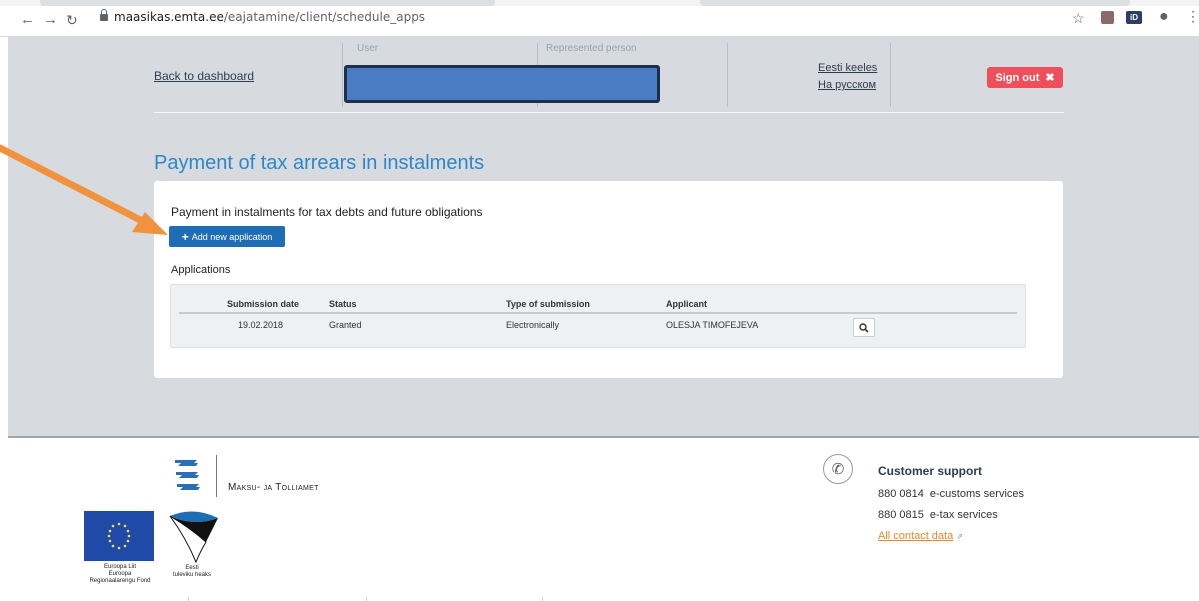 This screenshot has height=601, width=1199. Describe the element at coordinates (963, 515) in the screenshot. I see `support-service-label: e-tax services` at that location.